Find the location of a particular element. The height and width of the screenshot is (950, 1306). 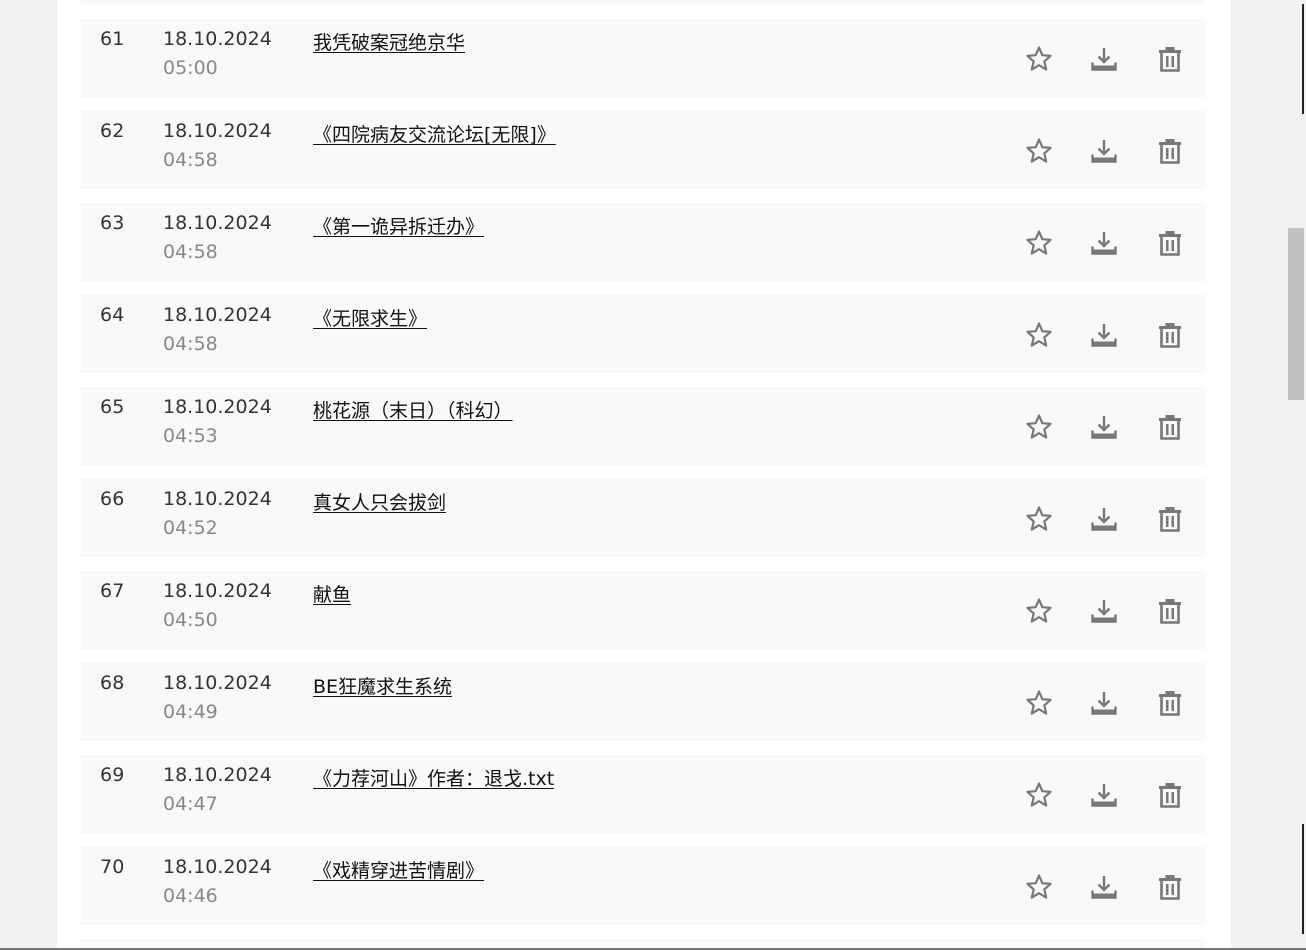

history-row: 64 18.10.2024 04:58 《无限求生》 is located at coordinates (643, 334).